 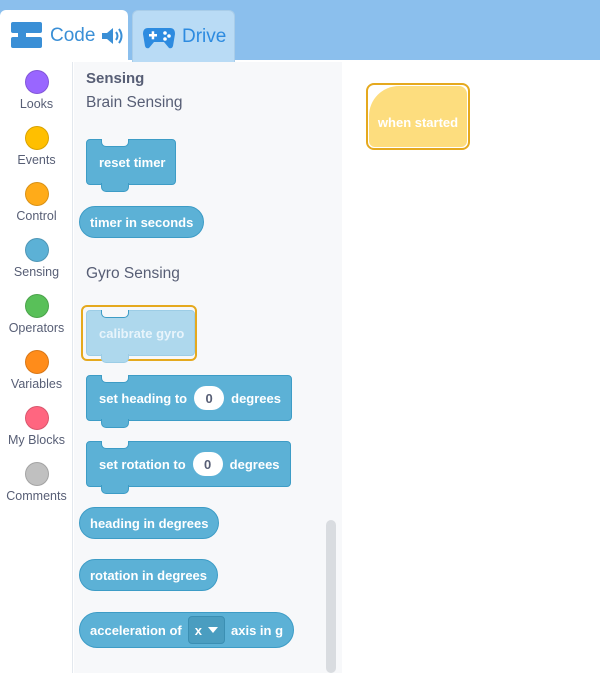 I want to click on category-my-blocks: My Blocks, so click(x=36, y=426).